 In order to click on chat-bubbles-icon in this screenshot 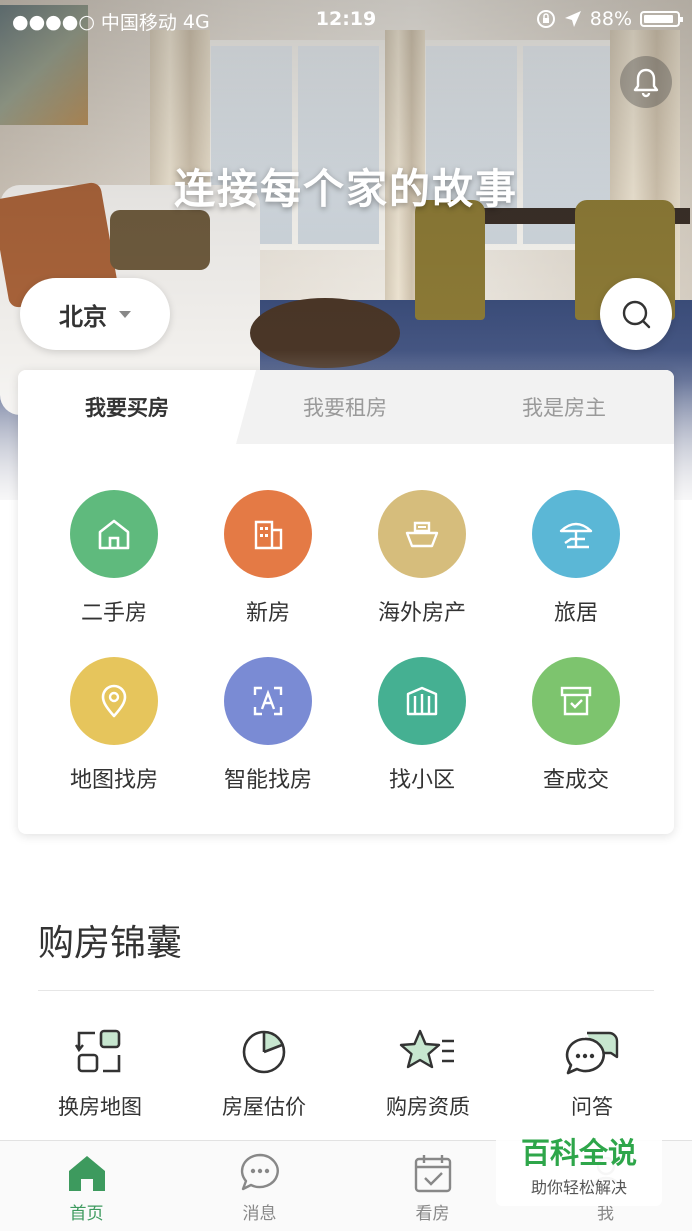, I will do `click(592, 1053)`.